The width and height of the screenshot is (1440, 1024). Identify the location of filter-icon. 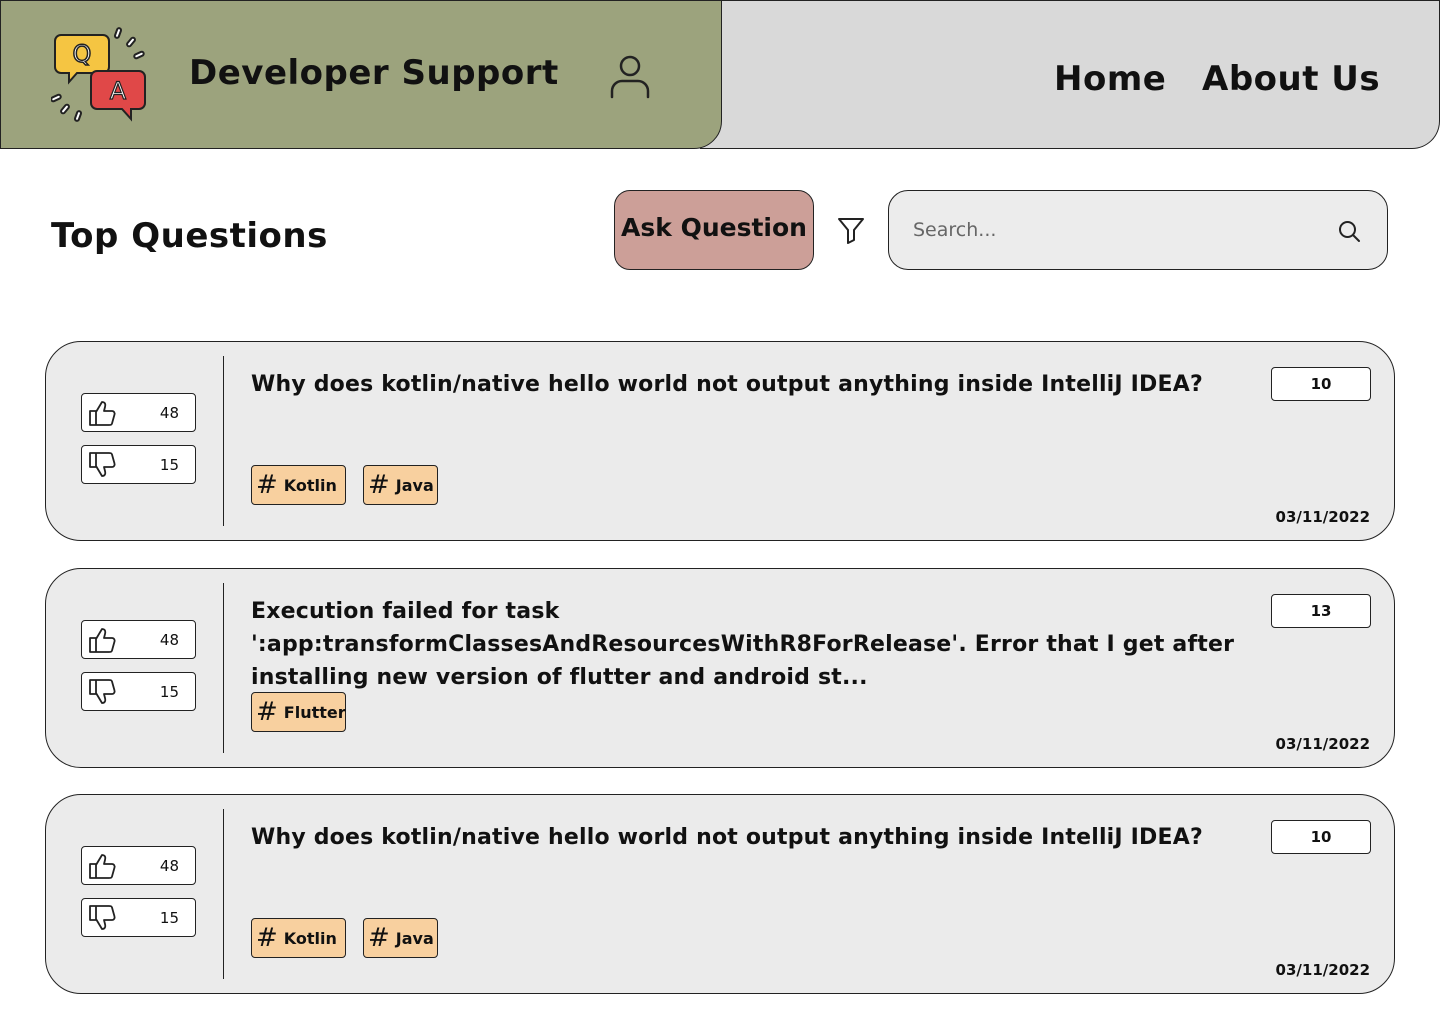
(851, 230).